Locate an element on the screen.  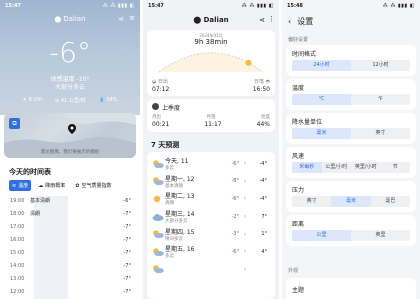
segment-option: 英里 is located at coordinates (380, 235).